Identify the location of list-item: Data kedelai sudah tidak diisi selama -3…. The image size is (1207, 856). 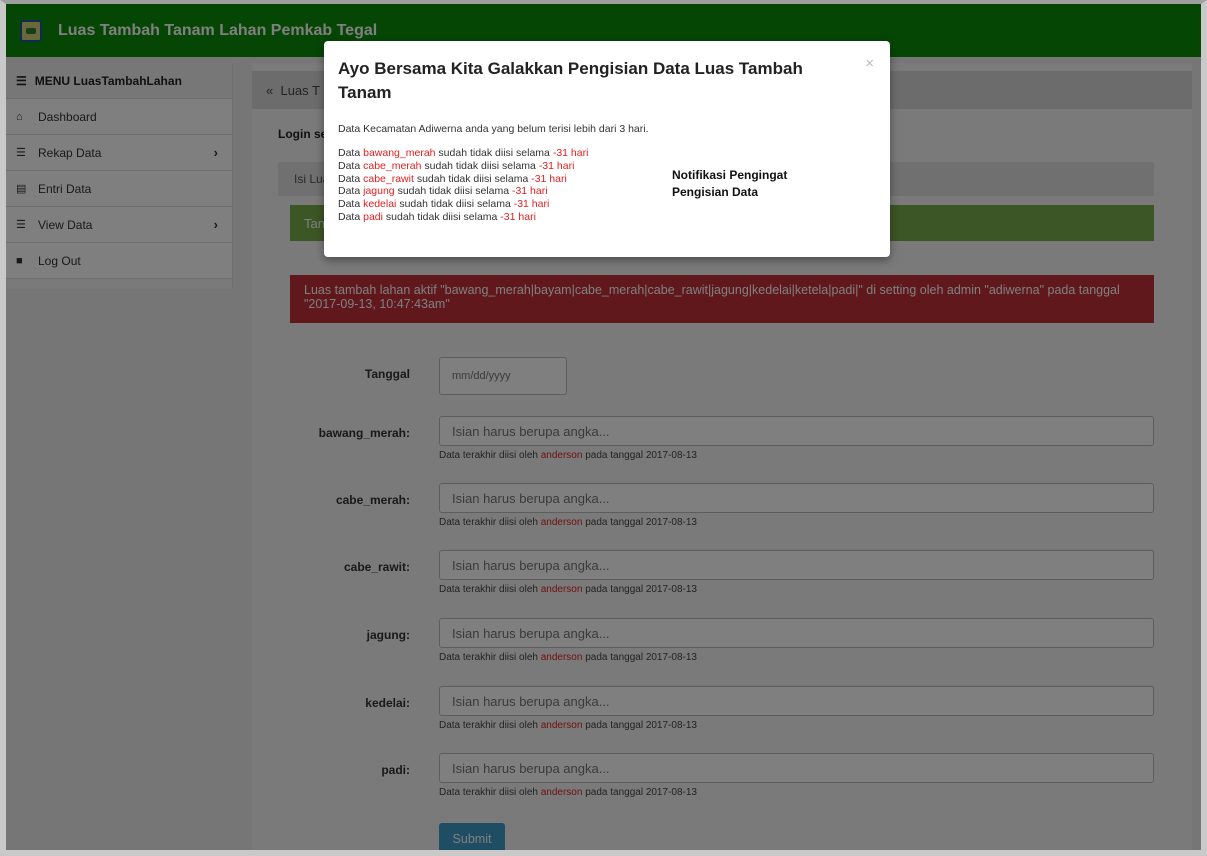
(444, 204).